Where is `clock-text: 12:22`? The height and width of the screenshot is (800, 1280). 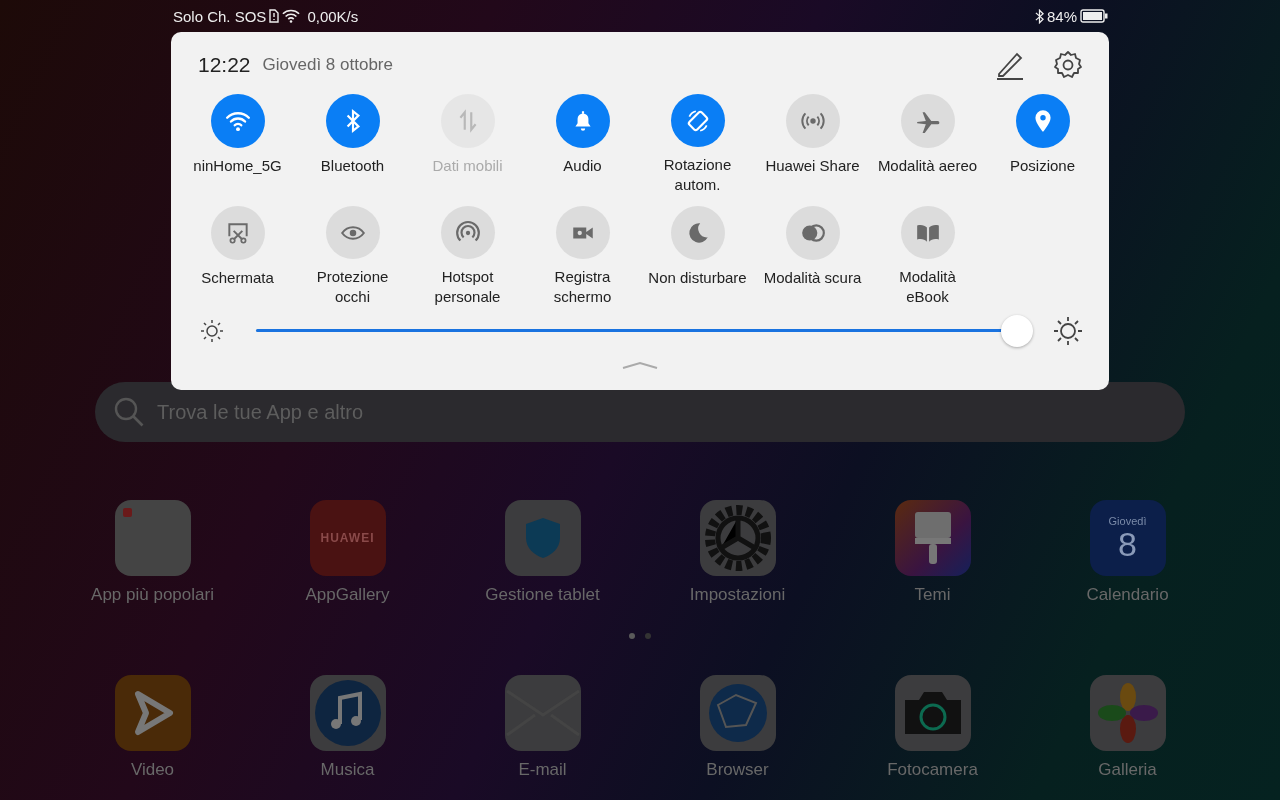
clock-text: 12:22 is located at coordinates (224, 65).